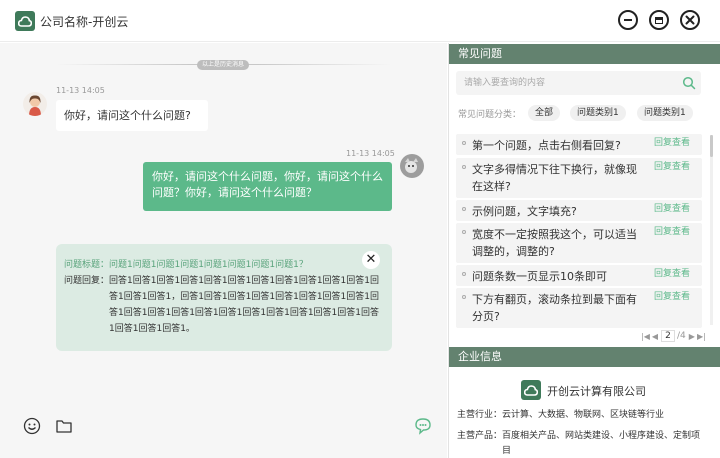 This screenshot has width=720, height=458. I want to click on faq-list-item: 示例问题，文字填充? 回复查看, so click(579, 210).